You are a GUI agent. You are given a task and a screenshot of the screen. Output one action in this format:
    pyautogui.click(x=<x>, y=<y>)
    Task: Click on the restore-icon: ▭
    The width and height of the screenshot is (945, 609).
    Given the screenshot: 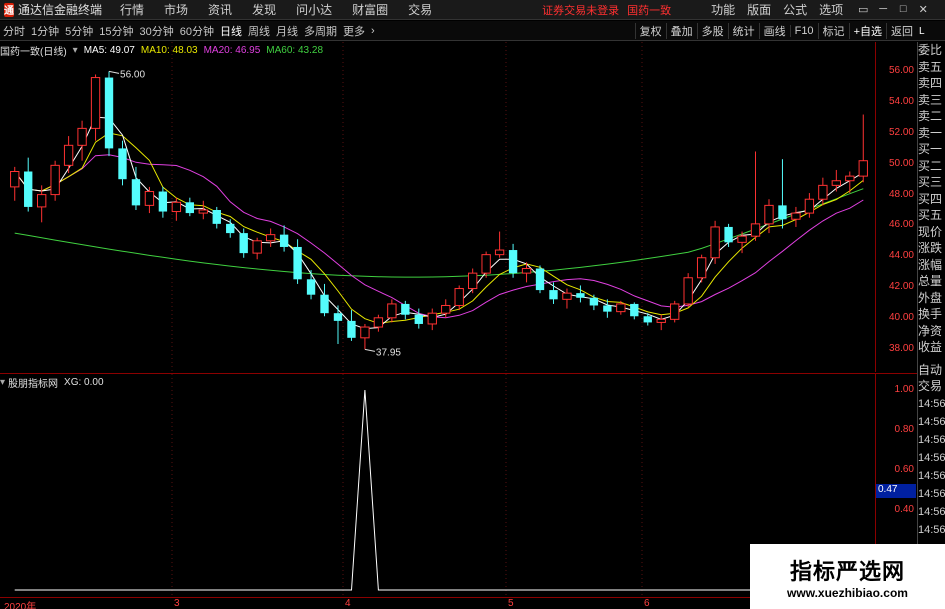 What is the action you would take?
    pyautogui.click(x=863, y=9)
    